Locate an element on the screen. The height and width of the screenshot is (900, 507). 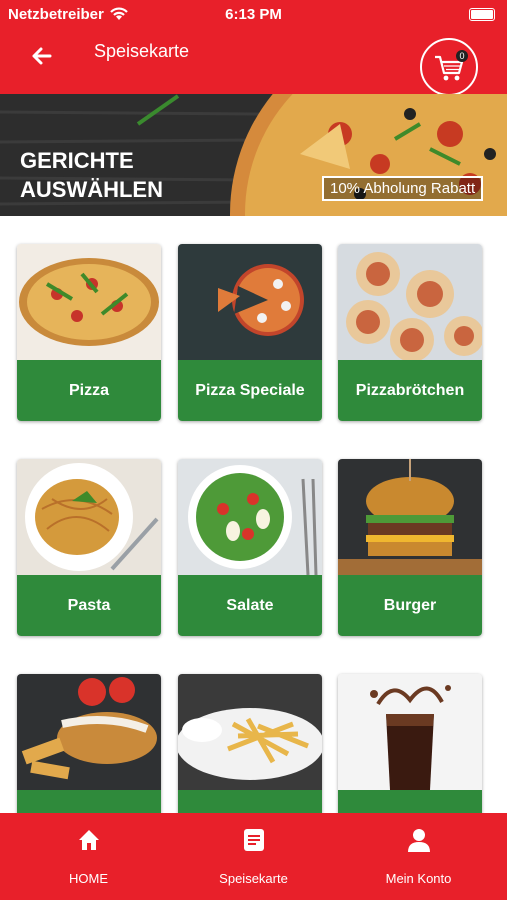
shopping-cart-icon is located at coordinates (449, 68).